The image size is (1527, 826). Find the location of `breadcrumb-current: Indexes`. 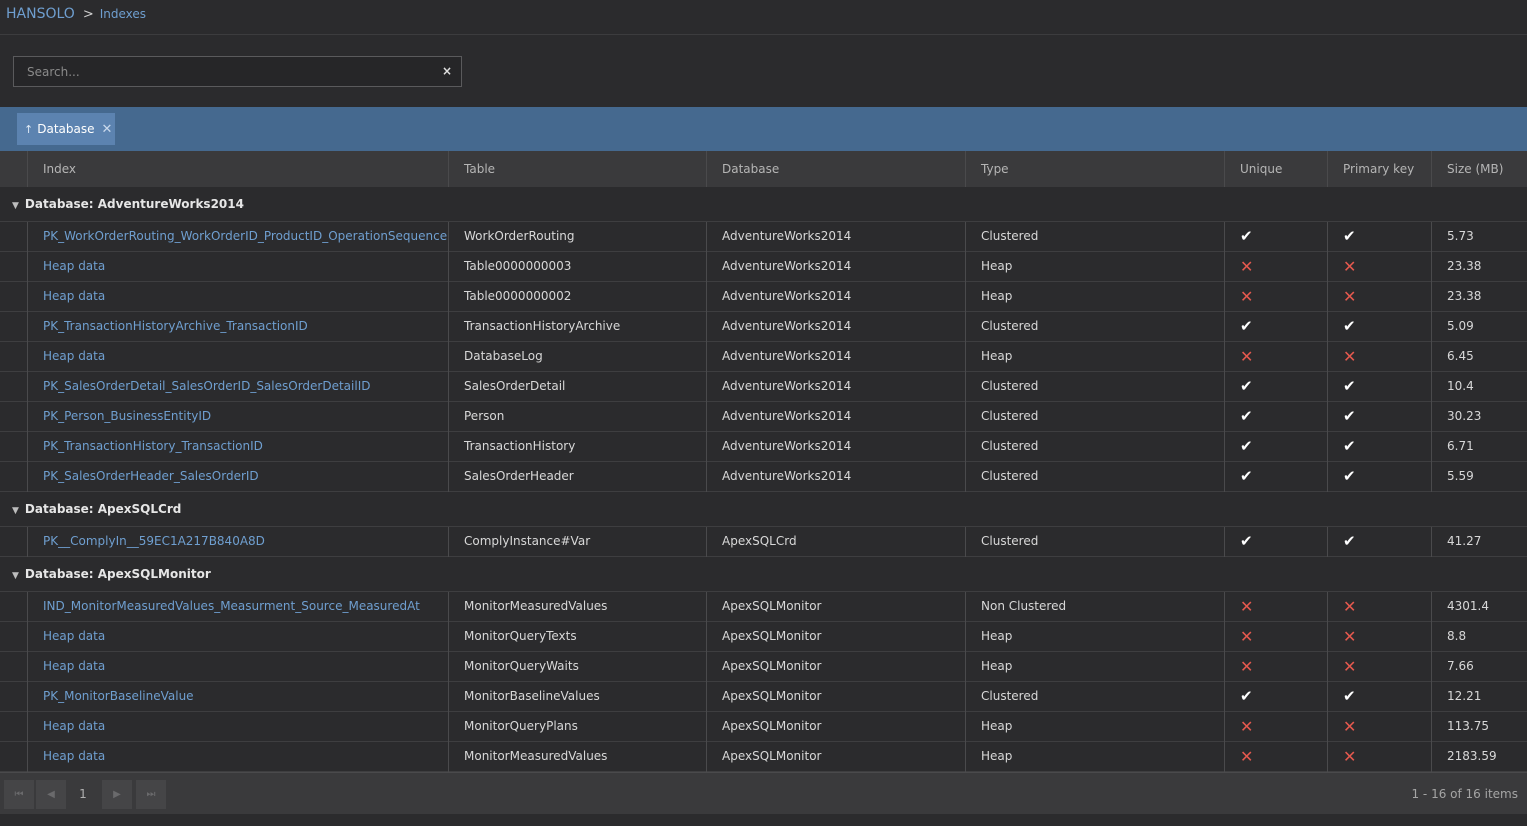

breadcrumb-current: Indexes is located at coordinates (123, 14).